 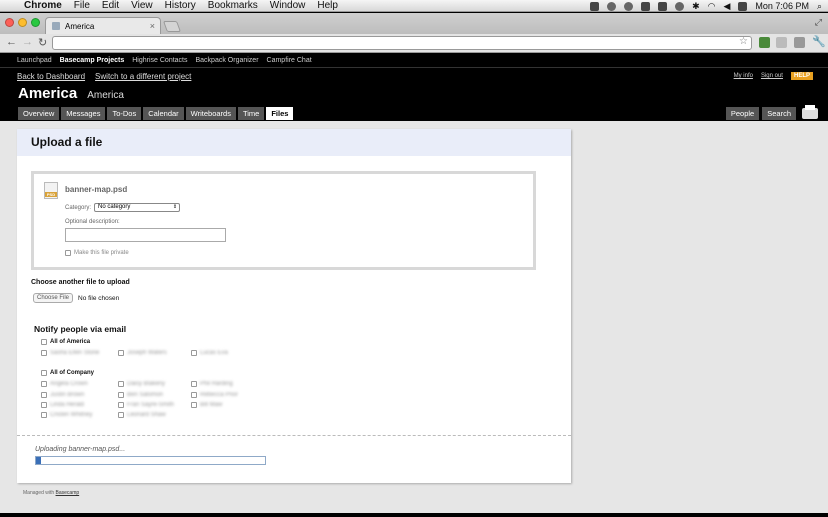 I want to click on person-name: Cristen Whitney, so click(x=71, y=415).